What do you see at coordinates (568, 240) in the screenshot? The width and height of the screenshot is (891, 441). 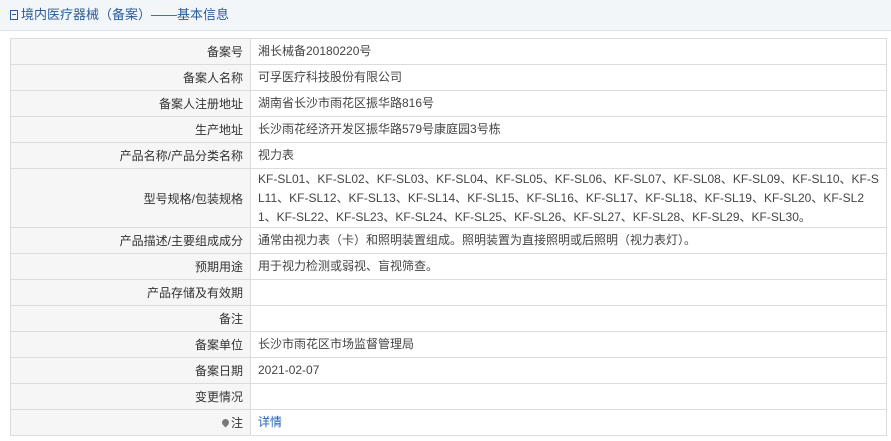 I see `field-value: 通常由视力表（卡）和照明装置组成。照明装置为直接照明或后照明（视力表灯）。` at bounding box center [568, 240].